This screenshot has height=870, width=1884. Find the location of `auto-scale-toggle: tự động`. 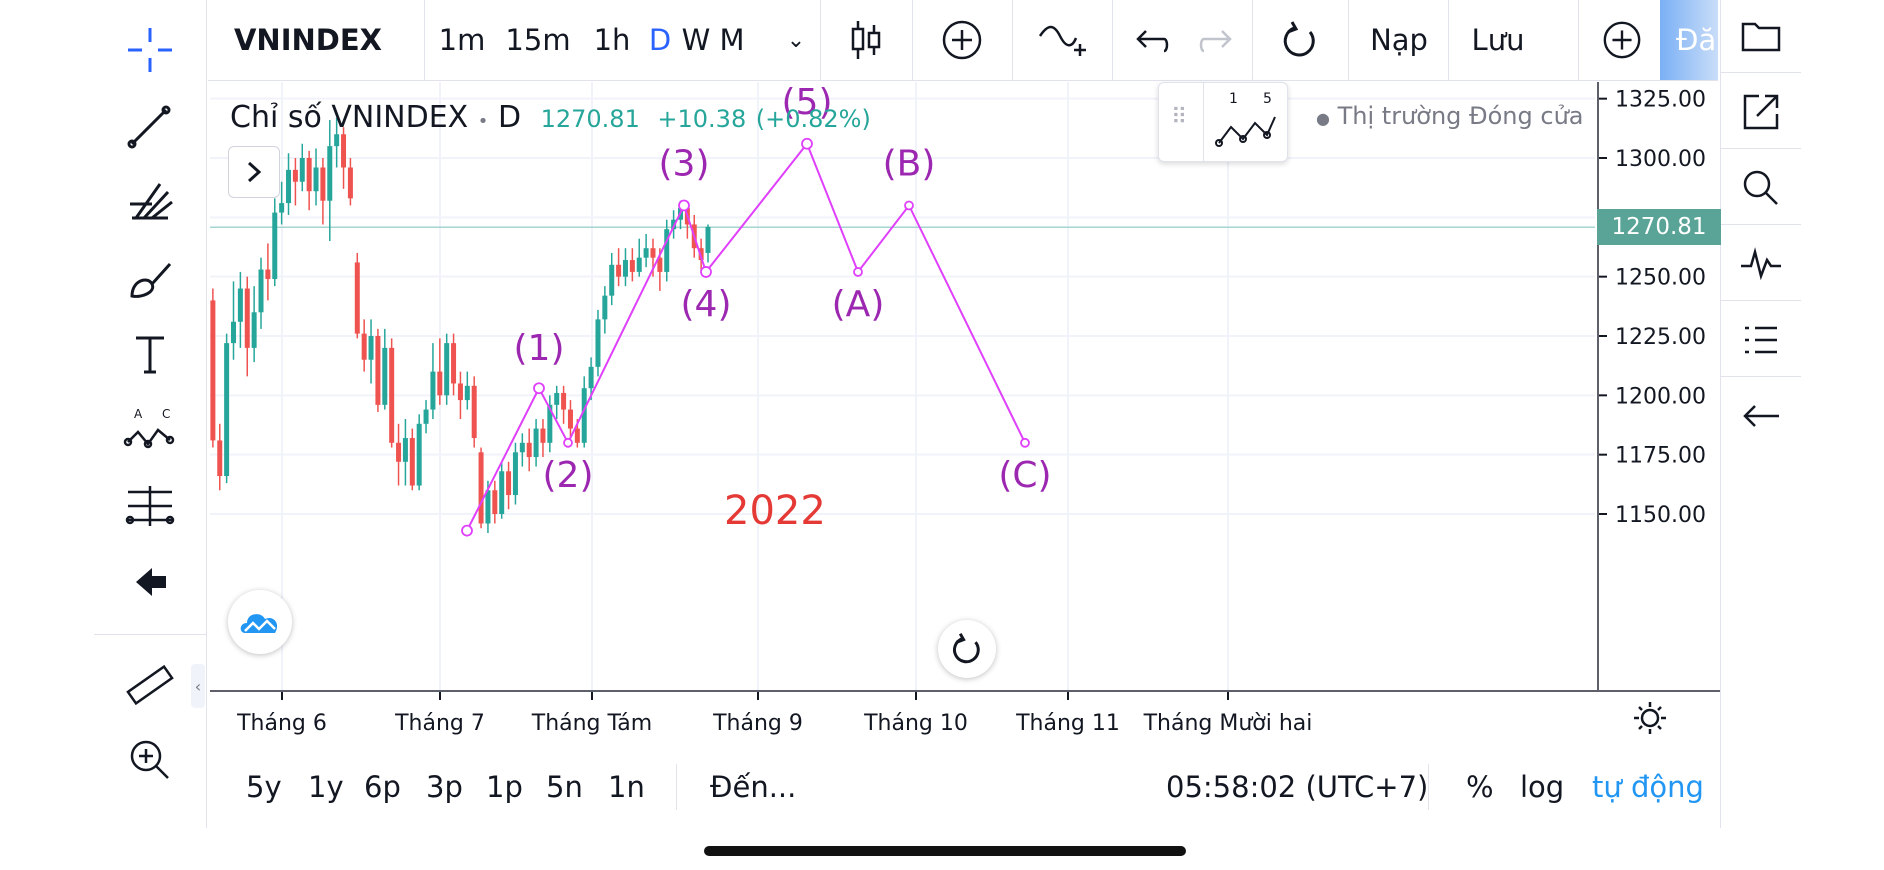

auto-scale-toggle: tự động is located at coordinates (1648, 787).